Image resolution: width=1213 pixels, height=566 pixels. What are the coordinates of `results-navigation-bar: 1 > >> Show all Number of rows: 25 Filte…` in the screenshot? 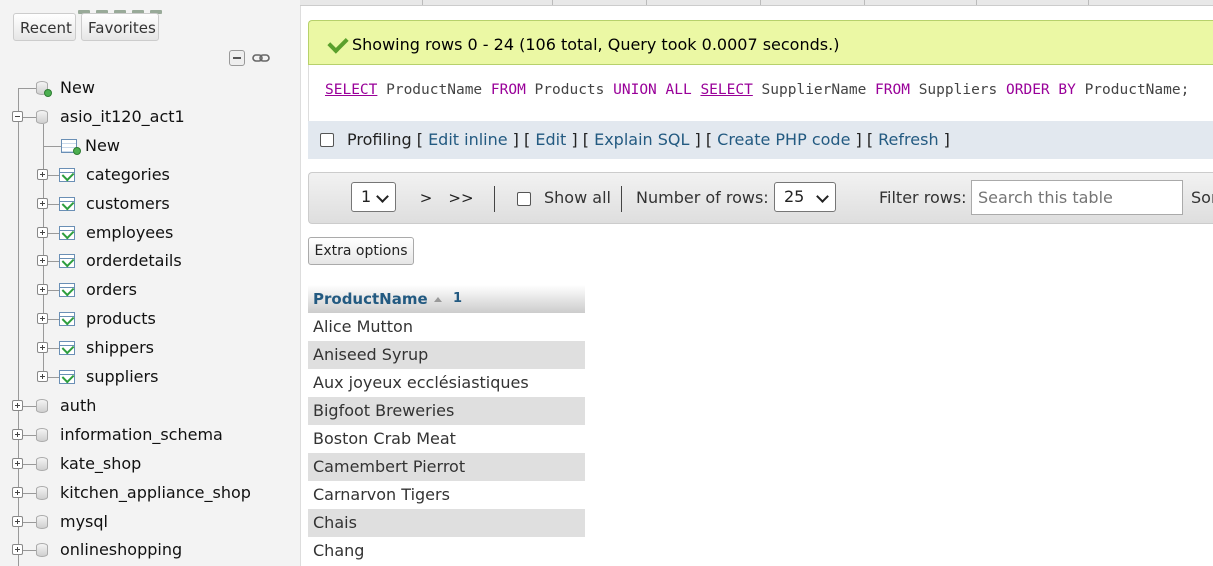 It's located at (760, 198).